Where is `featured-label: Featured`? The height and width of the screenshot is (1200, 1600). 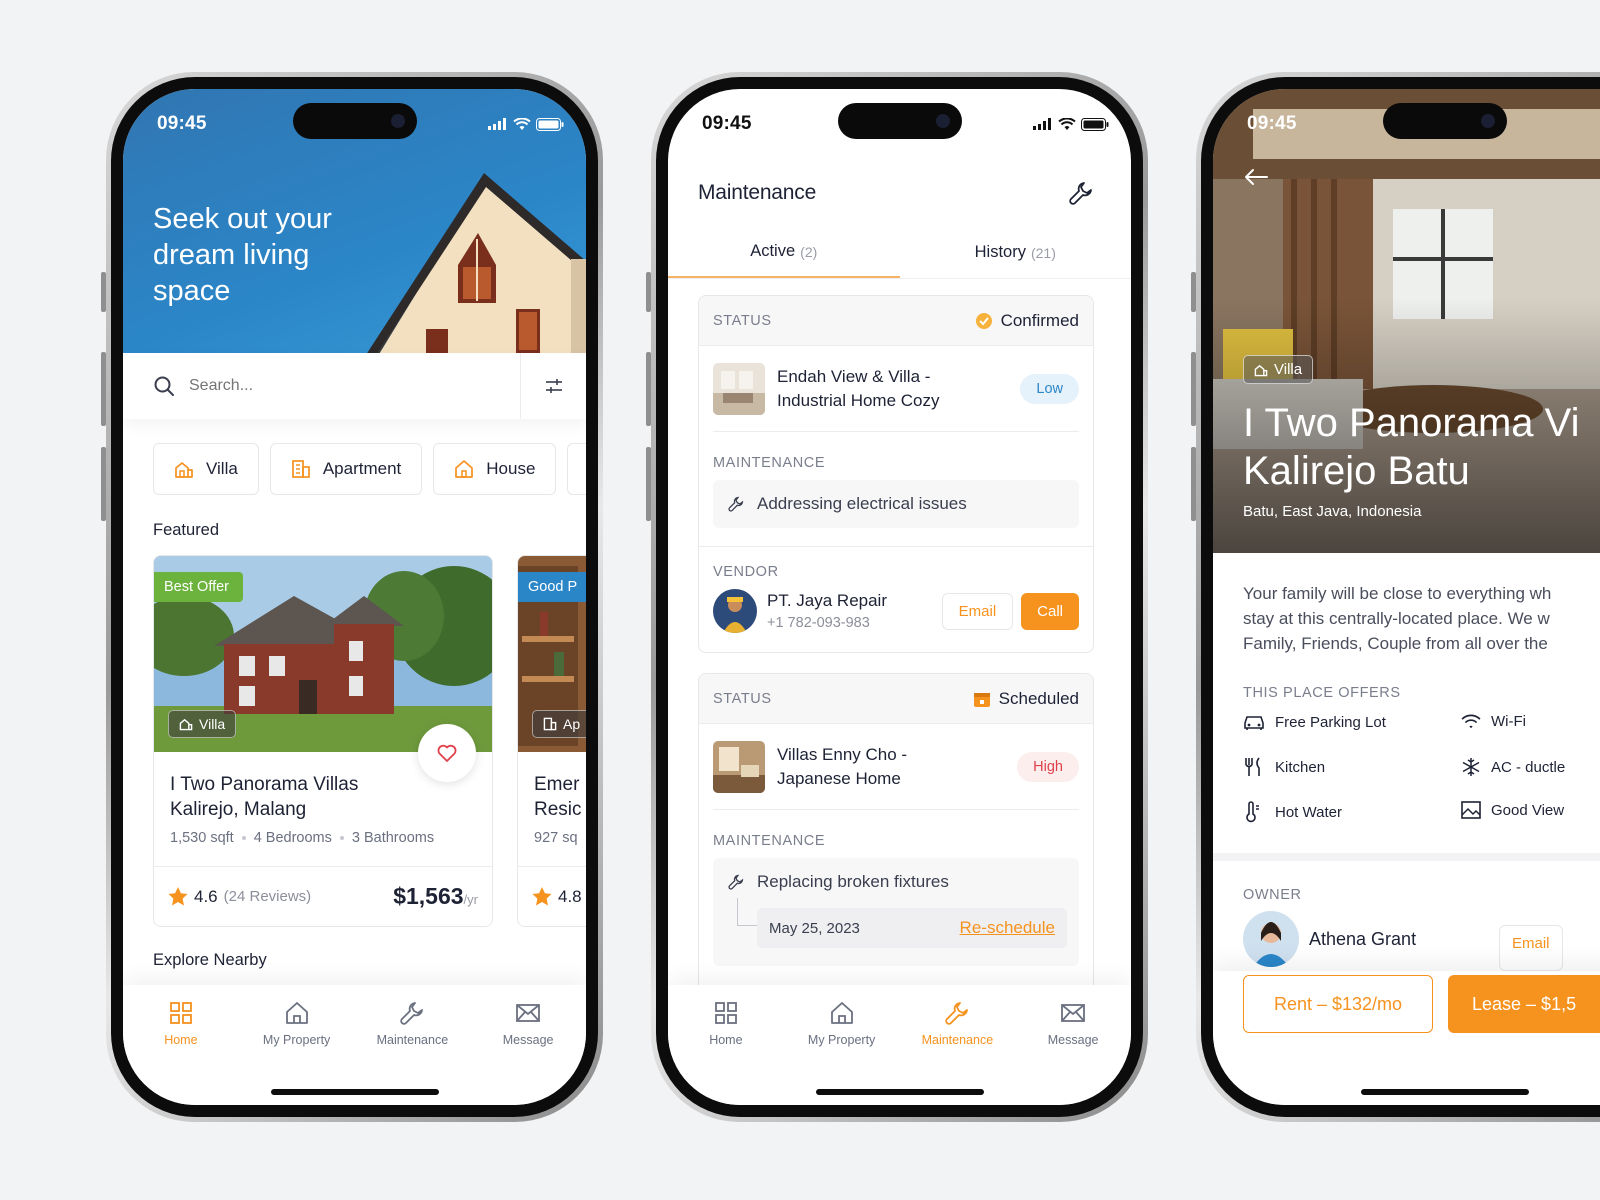
featured-label: Featured is located at coordinates (186, 530).